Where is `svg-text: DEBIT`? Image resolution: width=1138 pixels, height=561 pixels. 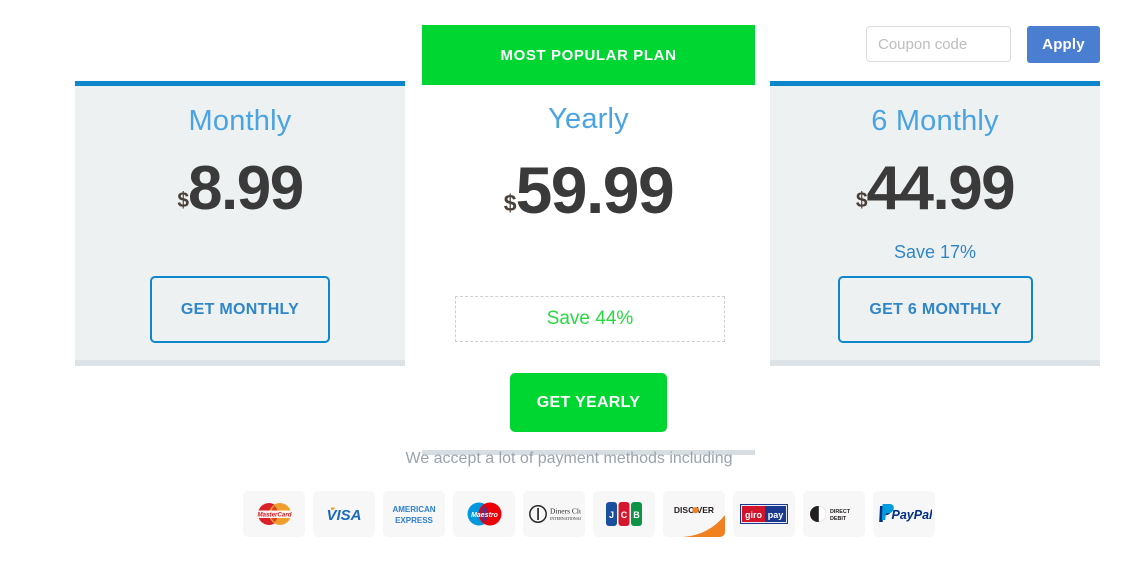 svg-text: DEBIT is located at coordinates (838, 519).